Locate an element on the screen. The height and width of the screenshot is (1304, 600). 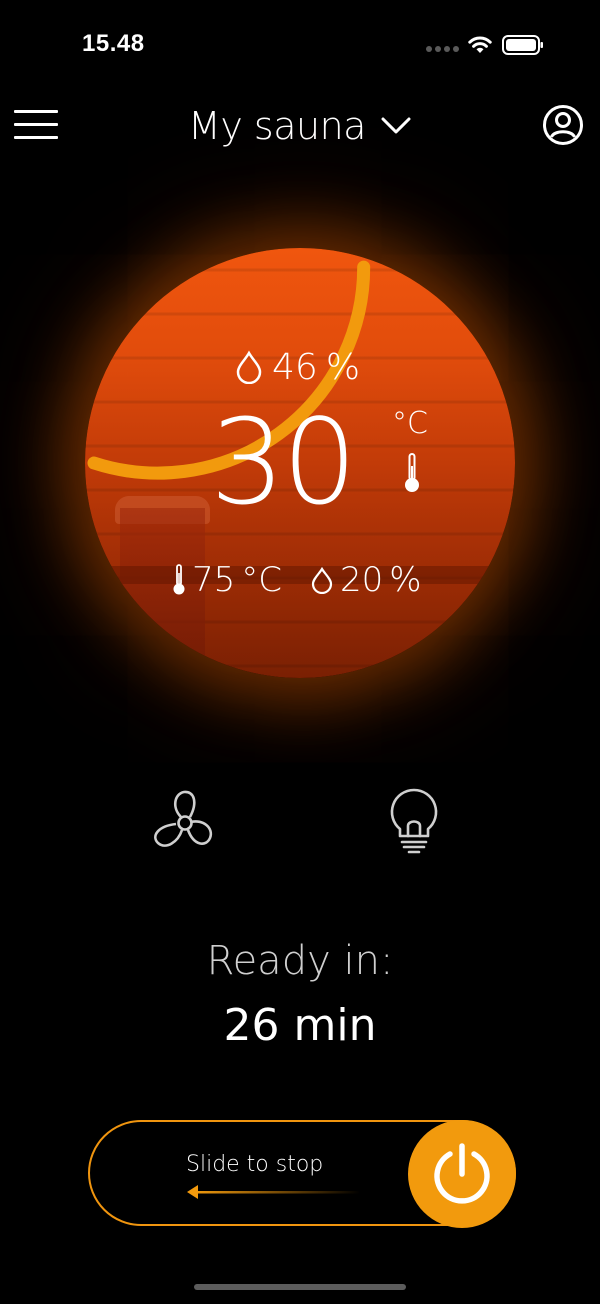
current-humidity: 46 % is located at coordinates (297, 367).